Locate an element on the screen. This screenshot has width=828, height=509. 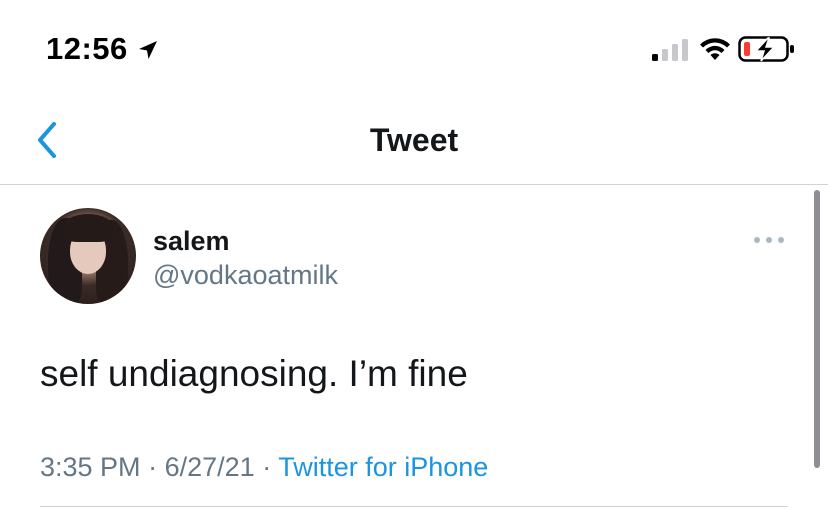
scrollbar is located at coordinates (817, 329).